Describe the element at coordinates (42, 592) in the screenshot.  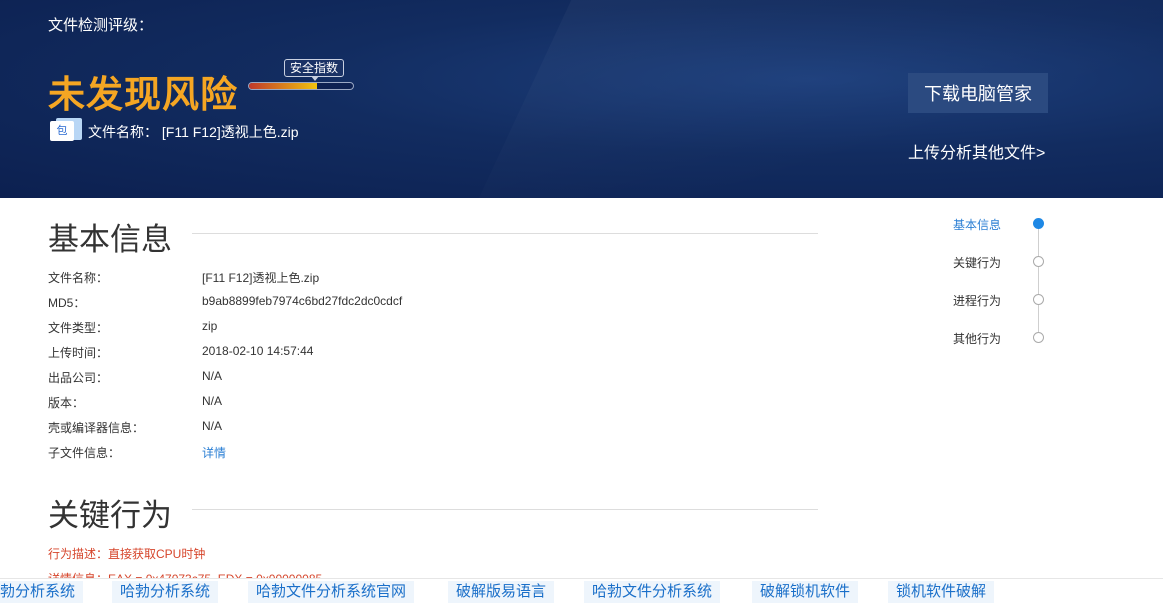
I see `related-link: 勃分析系统` at that location.